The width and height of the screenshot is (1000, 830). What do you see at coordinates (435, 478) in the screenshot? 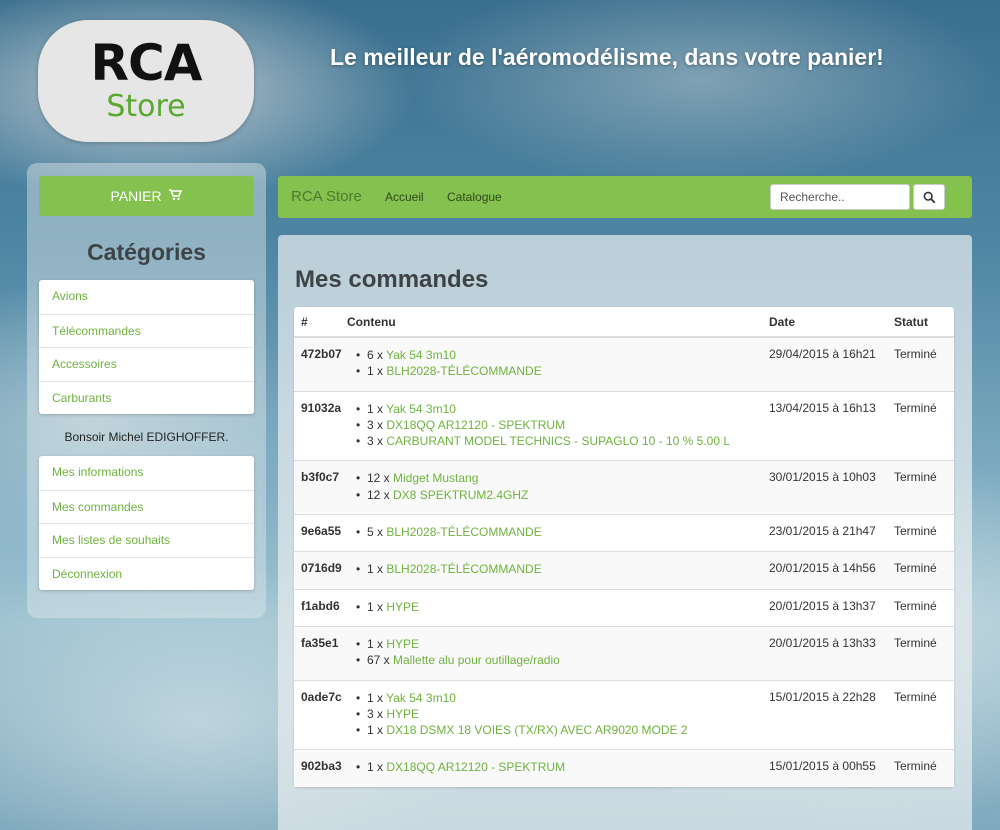
I see `product-link: Midget Mustang` at bounding box center [435, 478].